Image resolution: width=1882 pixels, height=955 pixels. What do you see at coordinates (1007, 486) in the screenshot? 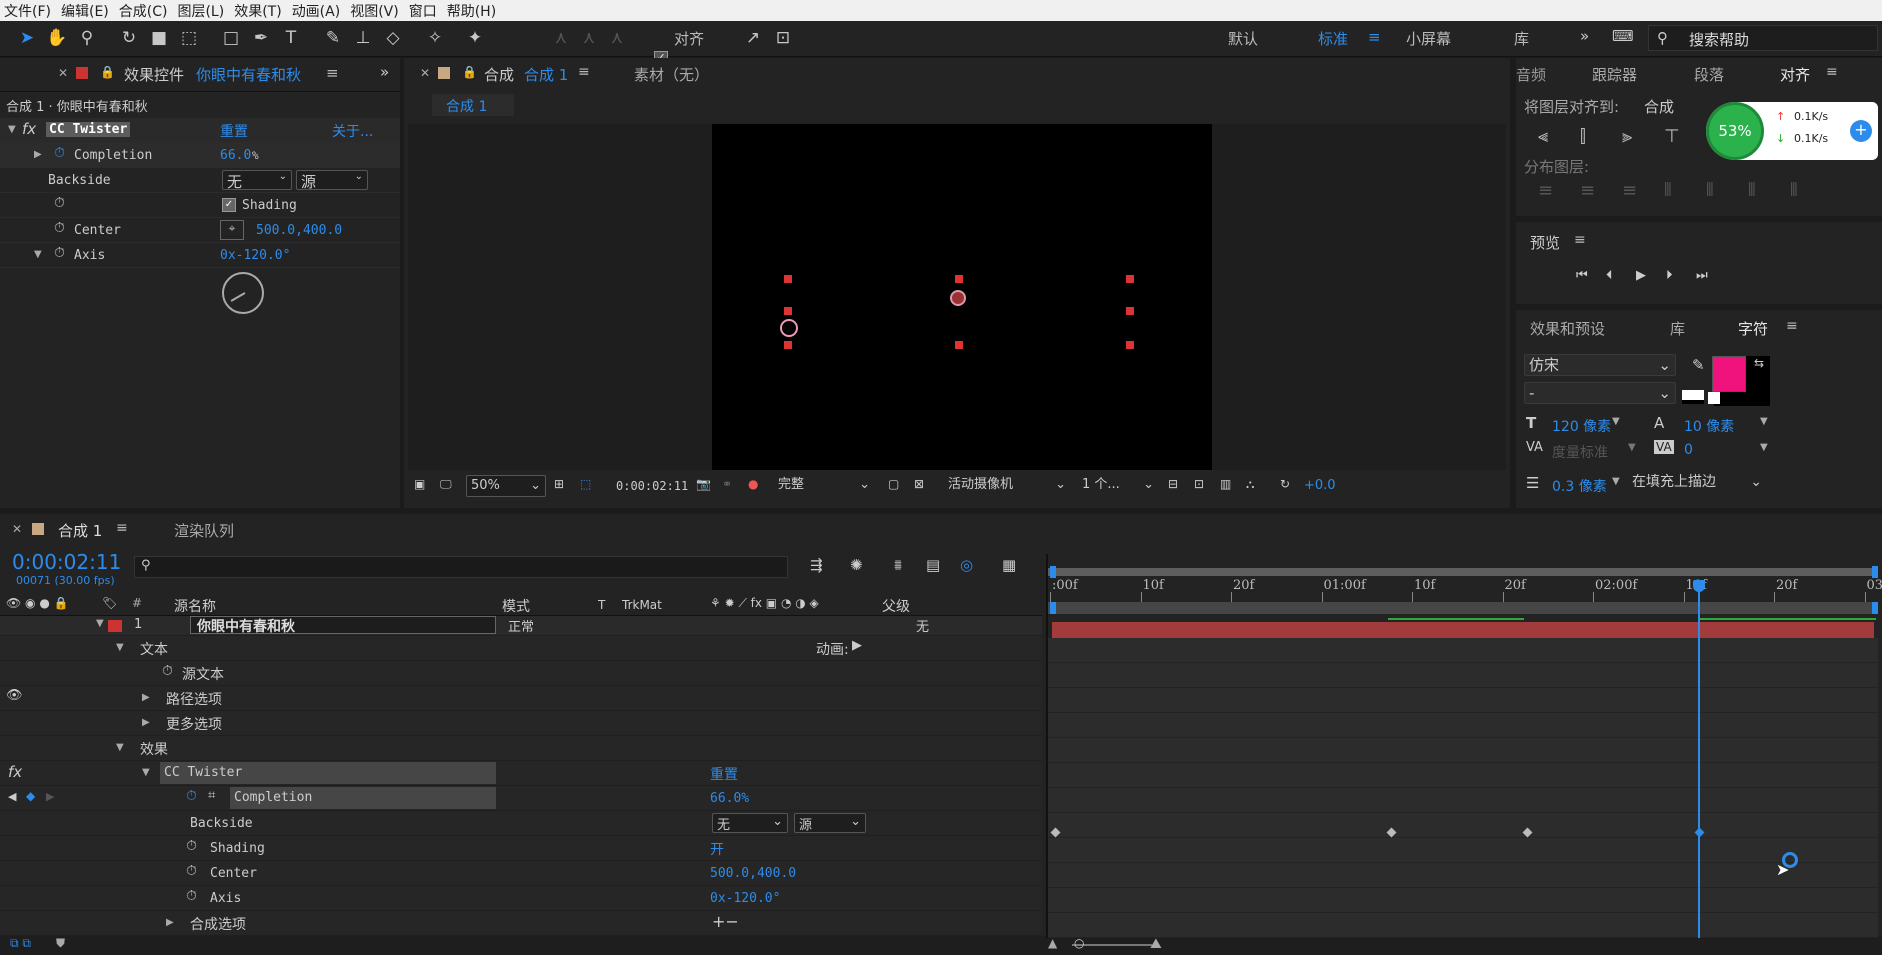
I see `camera-select: 活动摄像机 ⌄` at bounding box center [1007, 486].